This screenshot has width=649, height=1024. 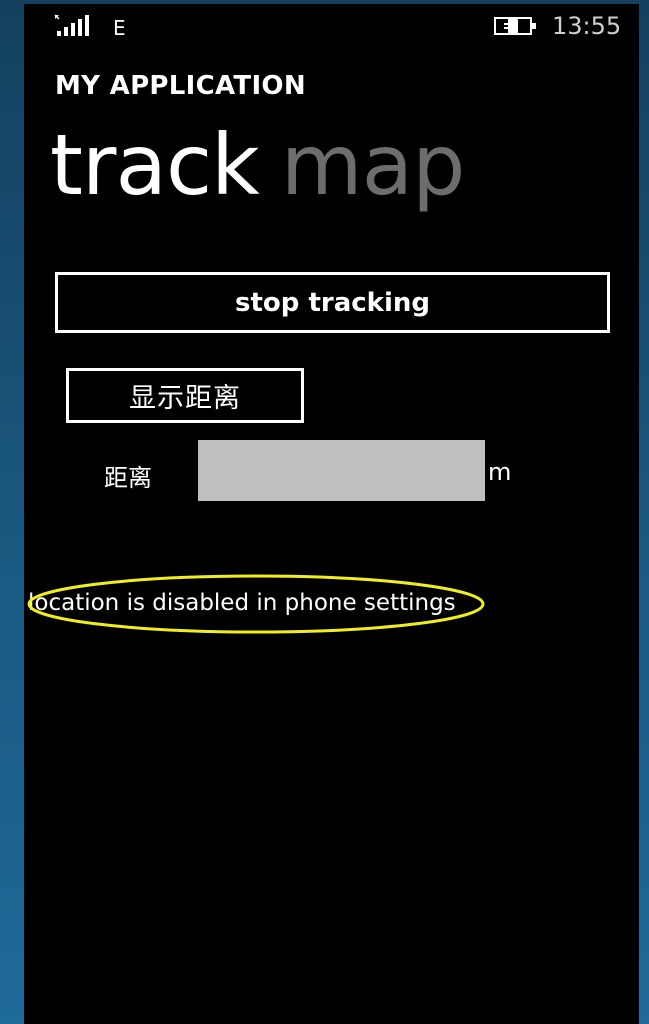 What do you see at coordinates (128, 478) in the screenshot?
I see `distance-label: 距离` at bounding box center [128, 478].